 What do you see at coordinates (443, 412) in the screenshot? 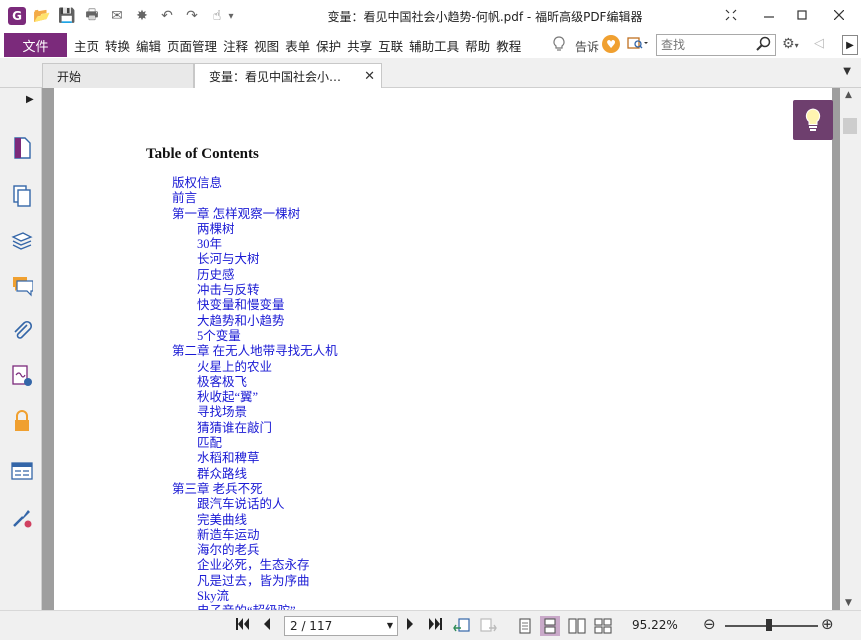
I see `toc-section-link: 寻找场景` at bounding box center [443, 412].